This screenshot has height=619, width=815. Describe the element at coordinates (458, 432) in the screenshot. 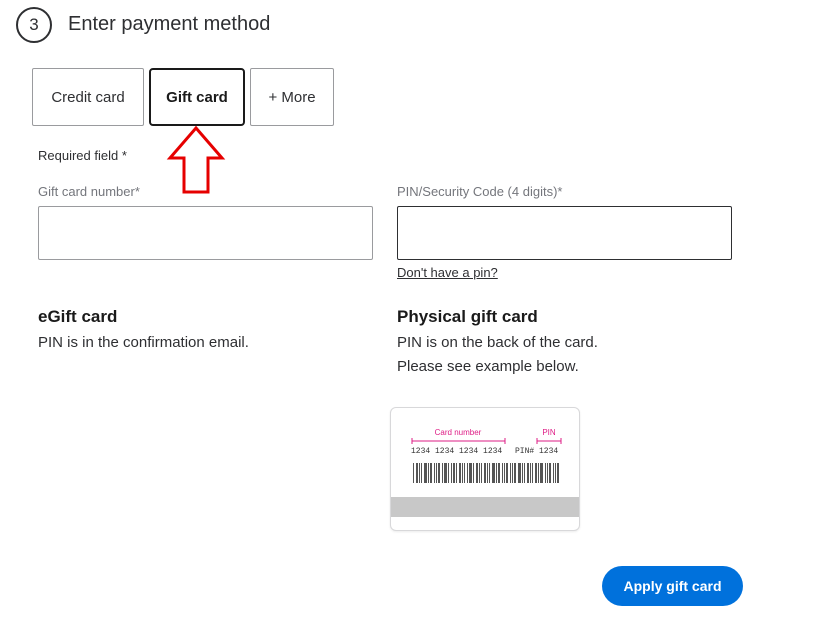

I see `card-number-label: Card number` at that location.